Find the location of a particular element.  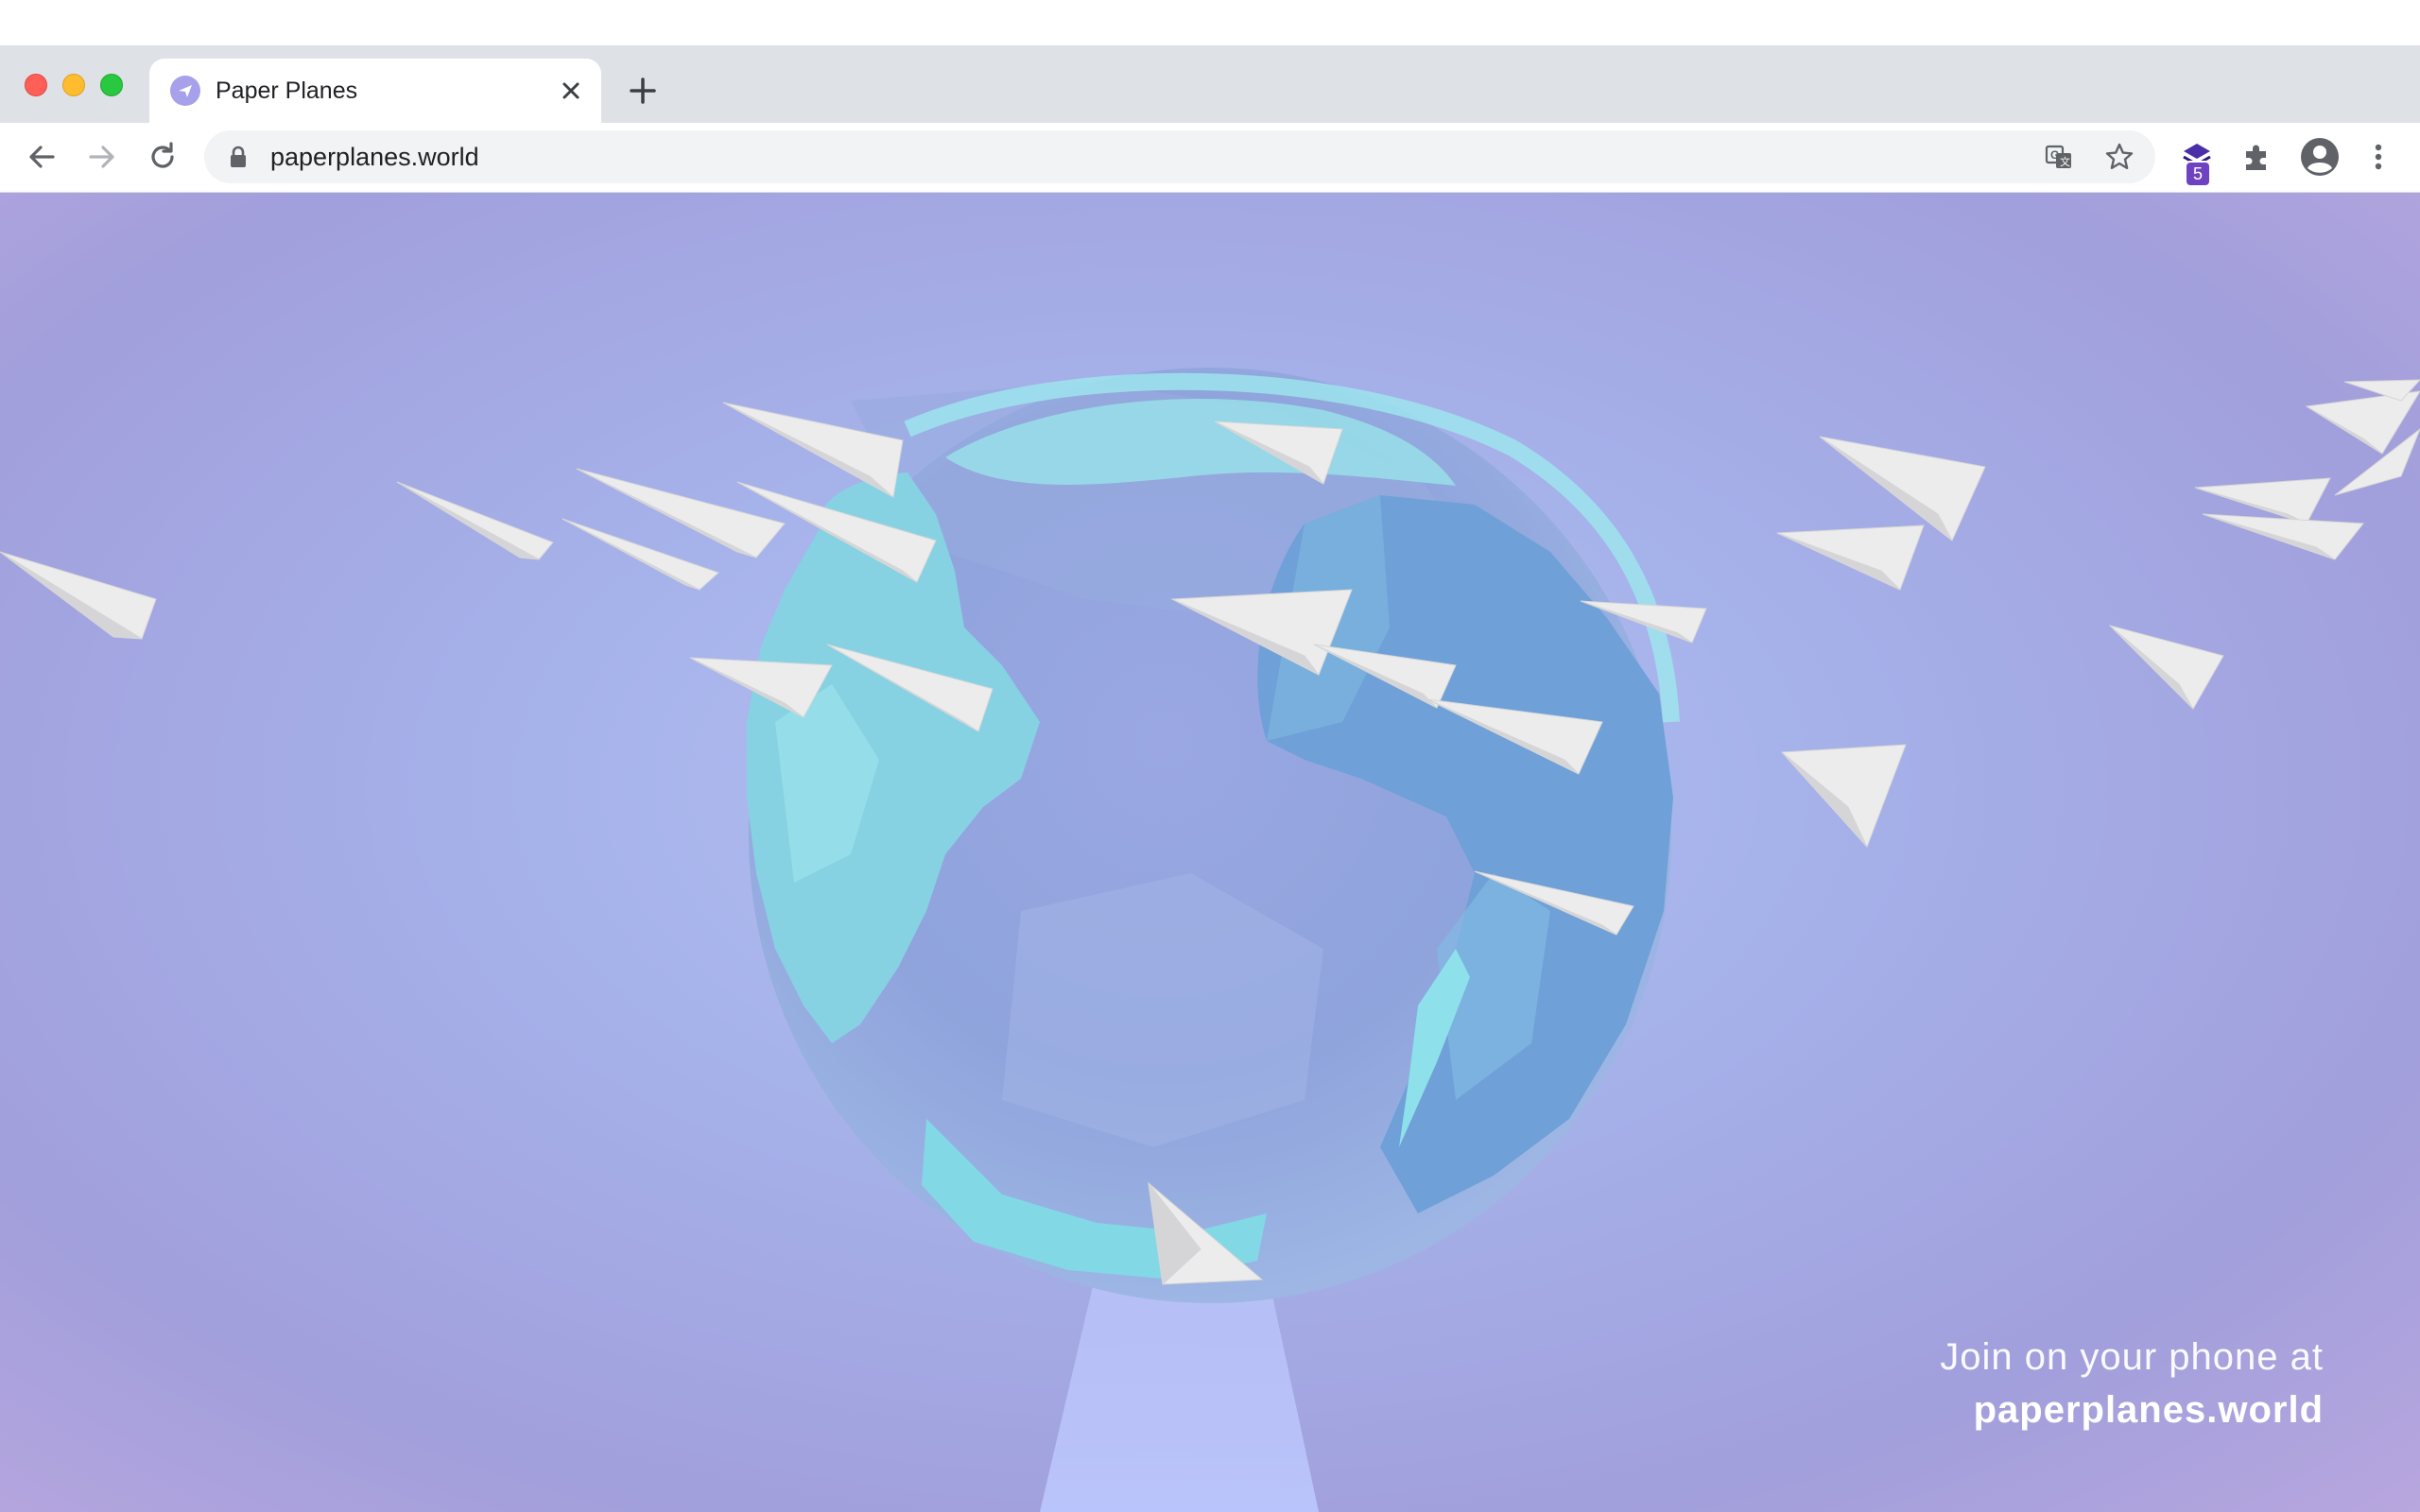

url-text: paperplanes.world is located at coordinates (375, 157).